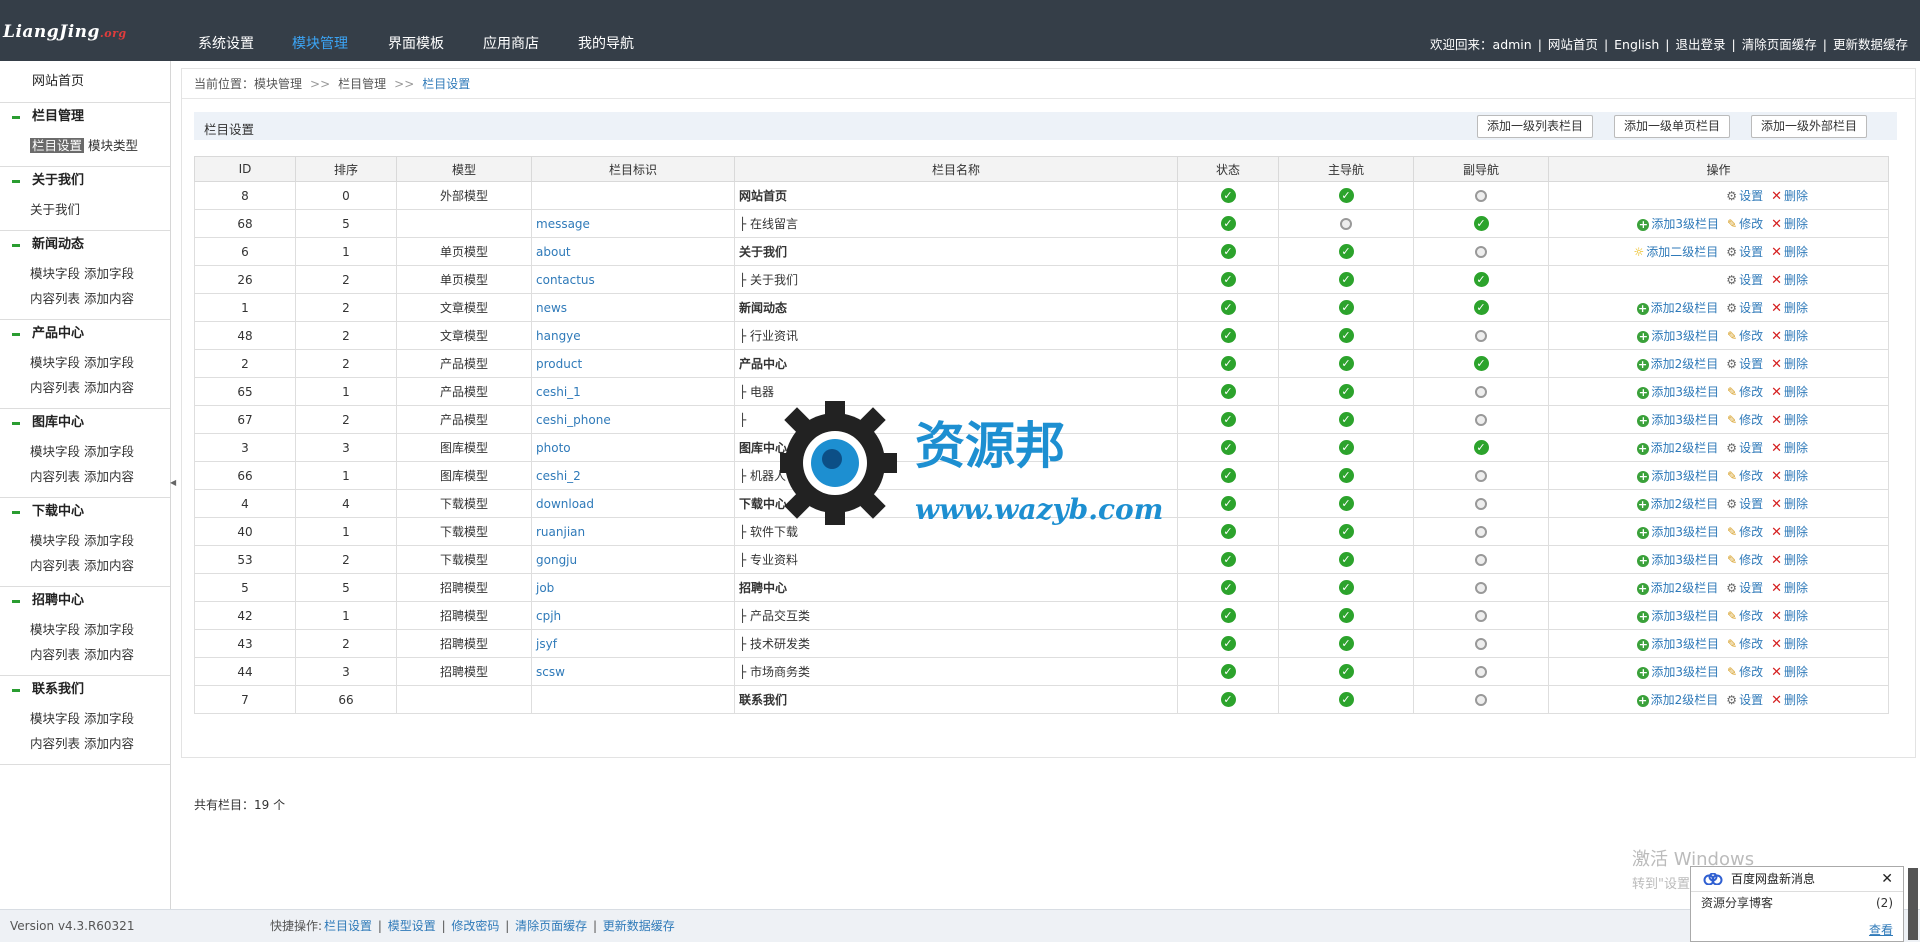  What do you see at coordinates (412, 926) in the screenshot?
I see `quick-link: 模型设置` at bounding box center [412, 926].